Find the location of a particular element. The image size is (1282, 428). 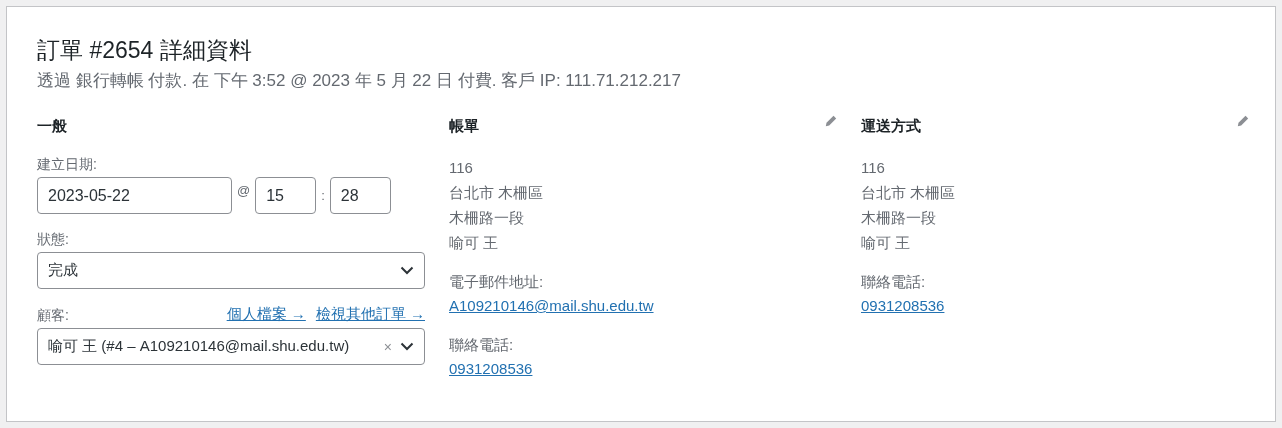

date-field: 2023-05-22 is located at coordinates (134, 195).